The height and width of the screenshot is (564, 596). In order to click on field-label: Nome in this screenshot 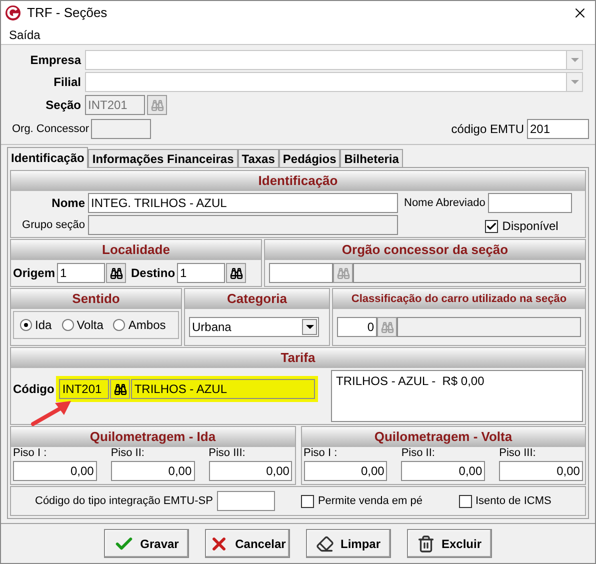, I will do `click(68, 203)`.